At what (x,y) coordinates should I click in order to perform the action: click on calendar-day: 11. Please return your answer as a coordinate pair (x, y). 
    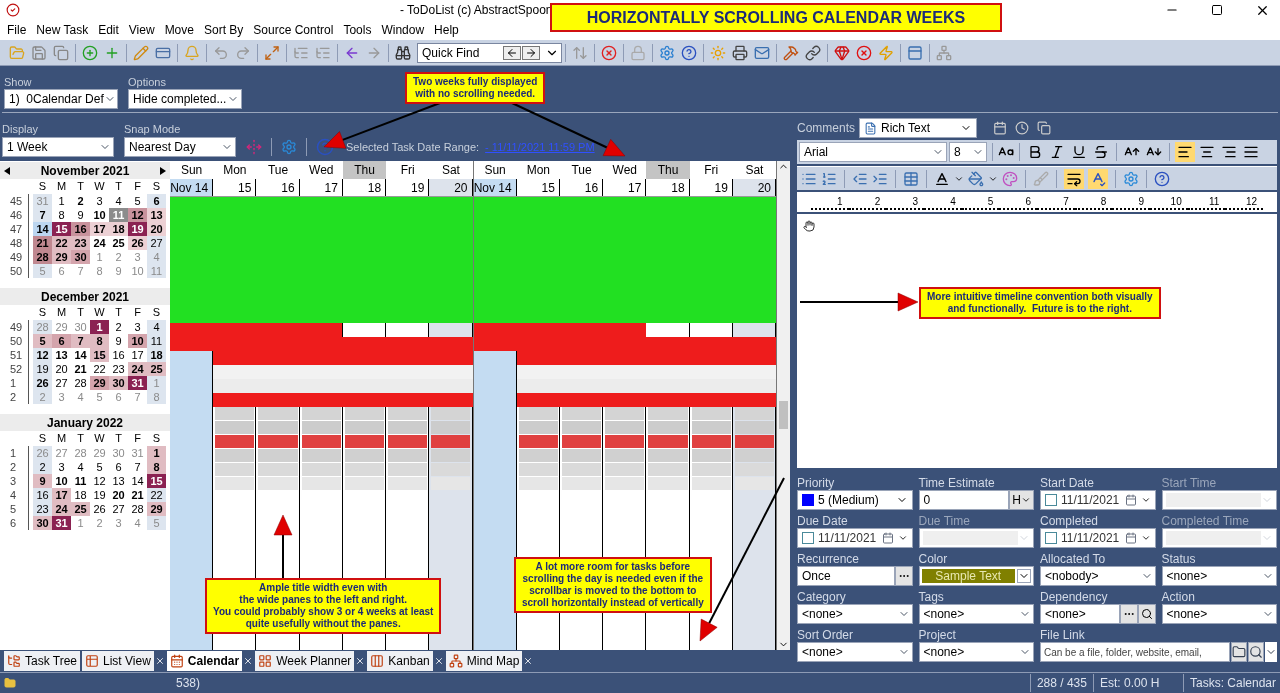
    Looking at the image, I should click on (156, 341).